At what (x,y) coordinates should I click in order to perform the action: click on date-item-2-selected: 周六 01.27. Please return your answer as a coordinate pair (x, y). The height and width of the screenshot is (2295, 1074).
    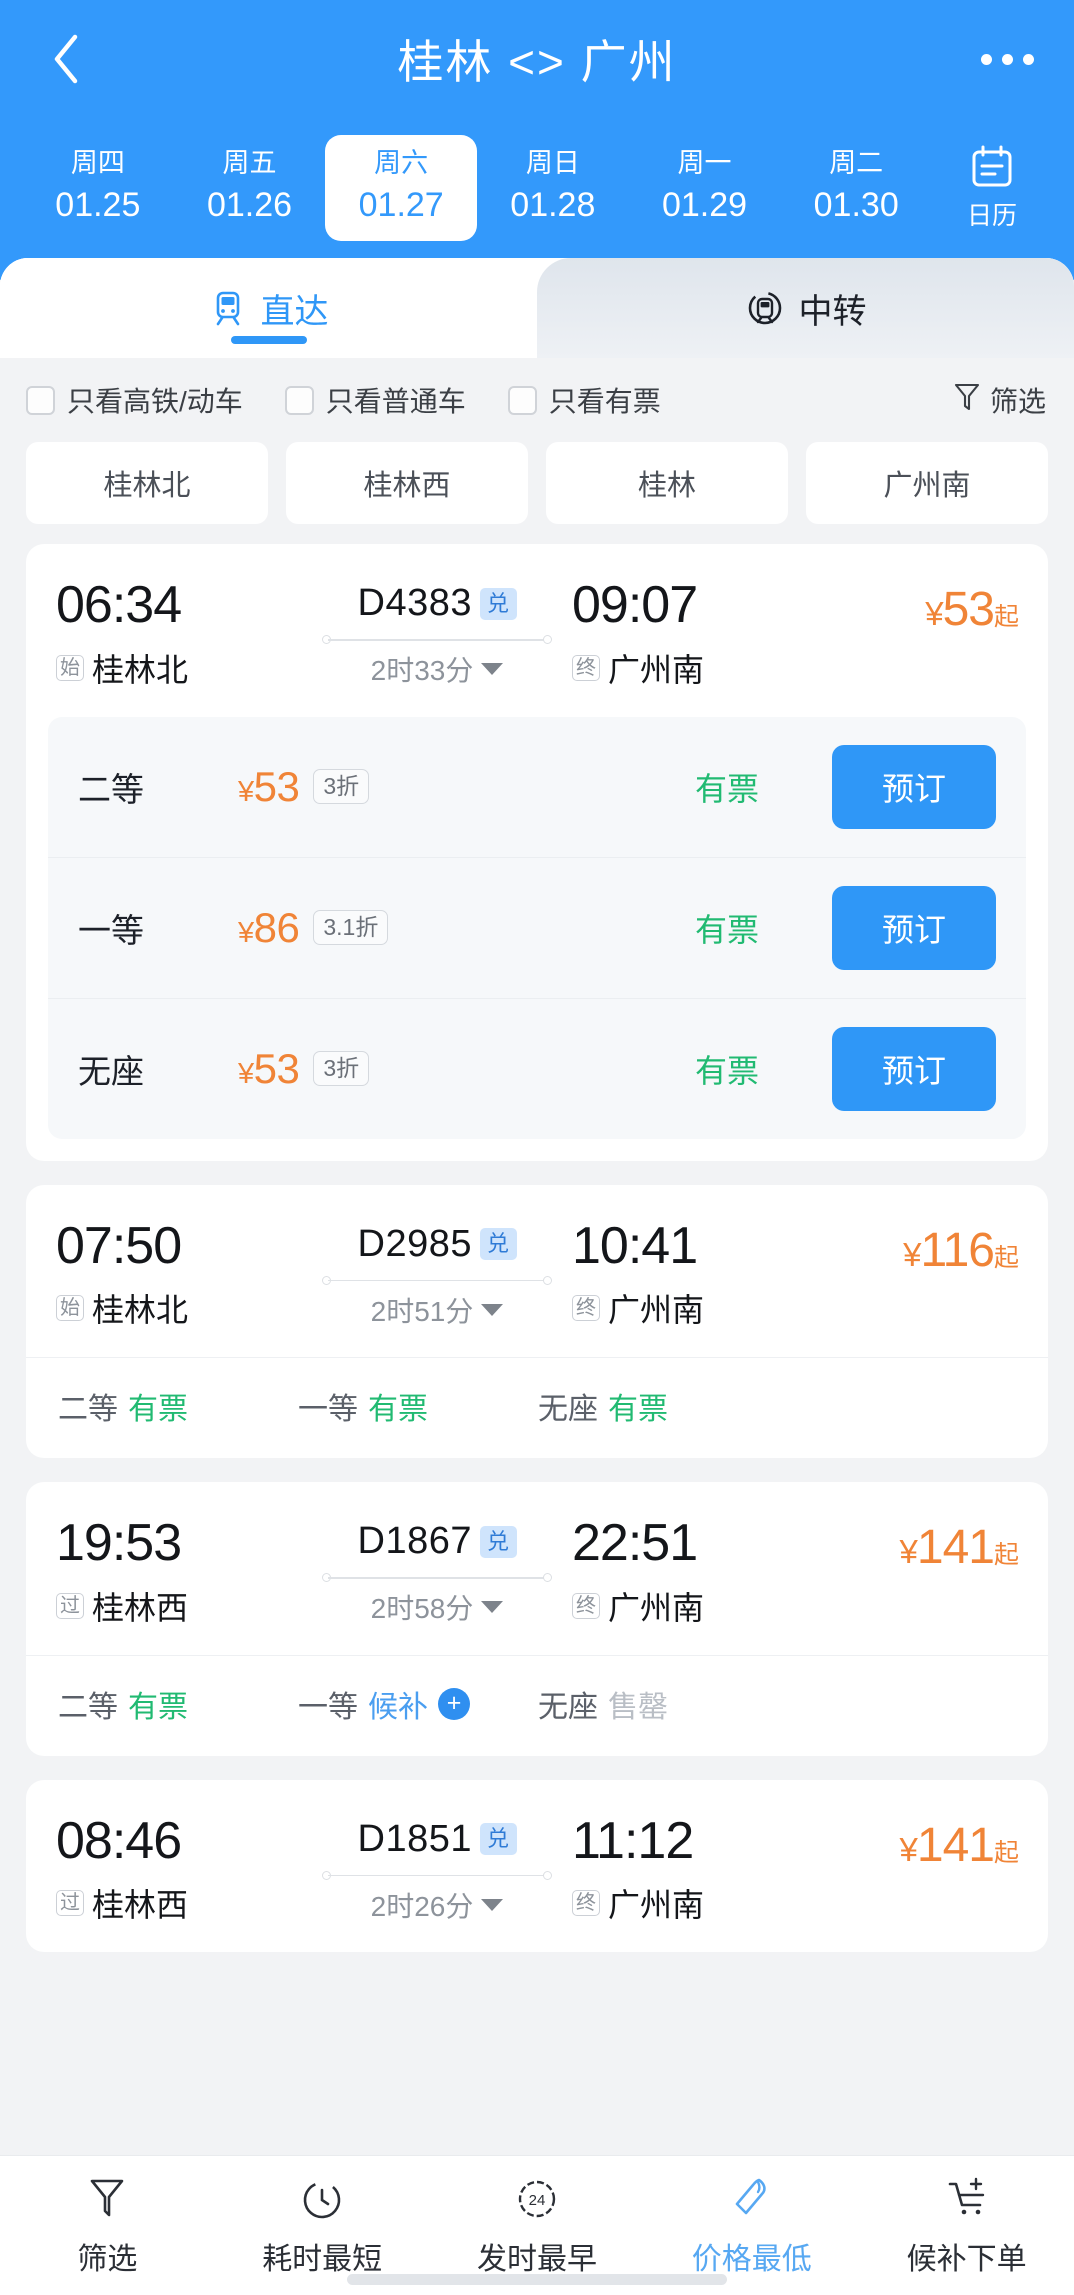
    Looking at the image, I should click on (401, 188).